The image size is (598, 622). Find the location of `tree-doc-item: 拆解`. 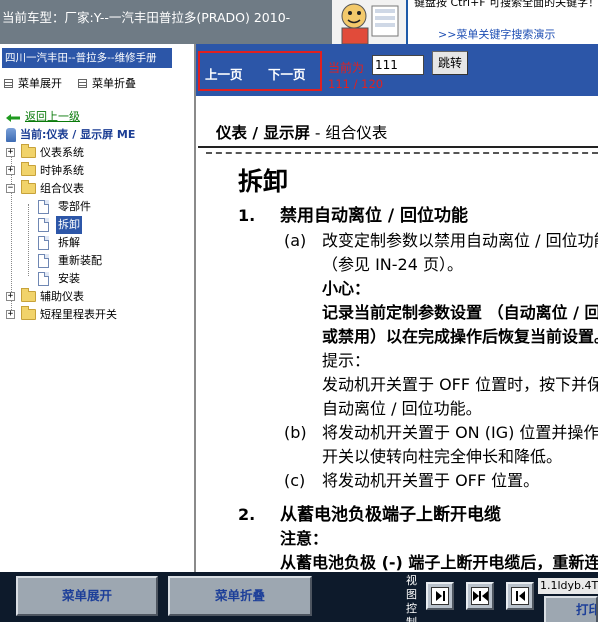

tree-doc-item: 拆解 is located at coordinates (95, 243).